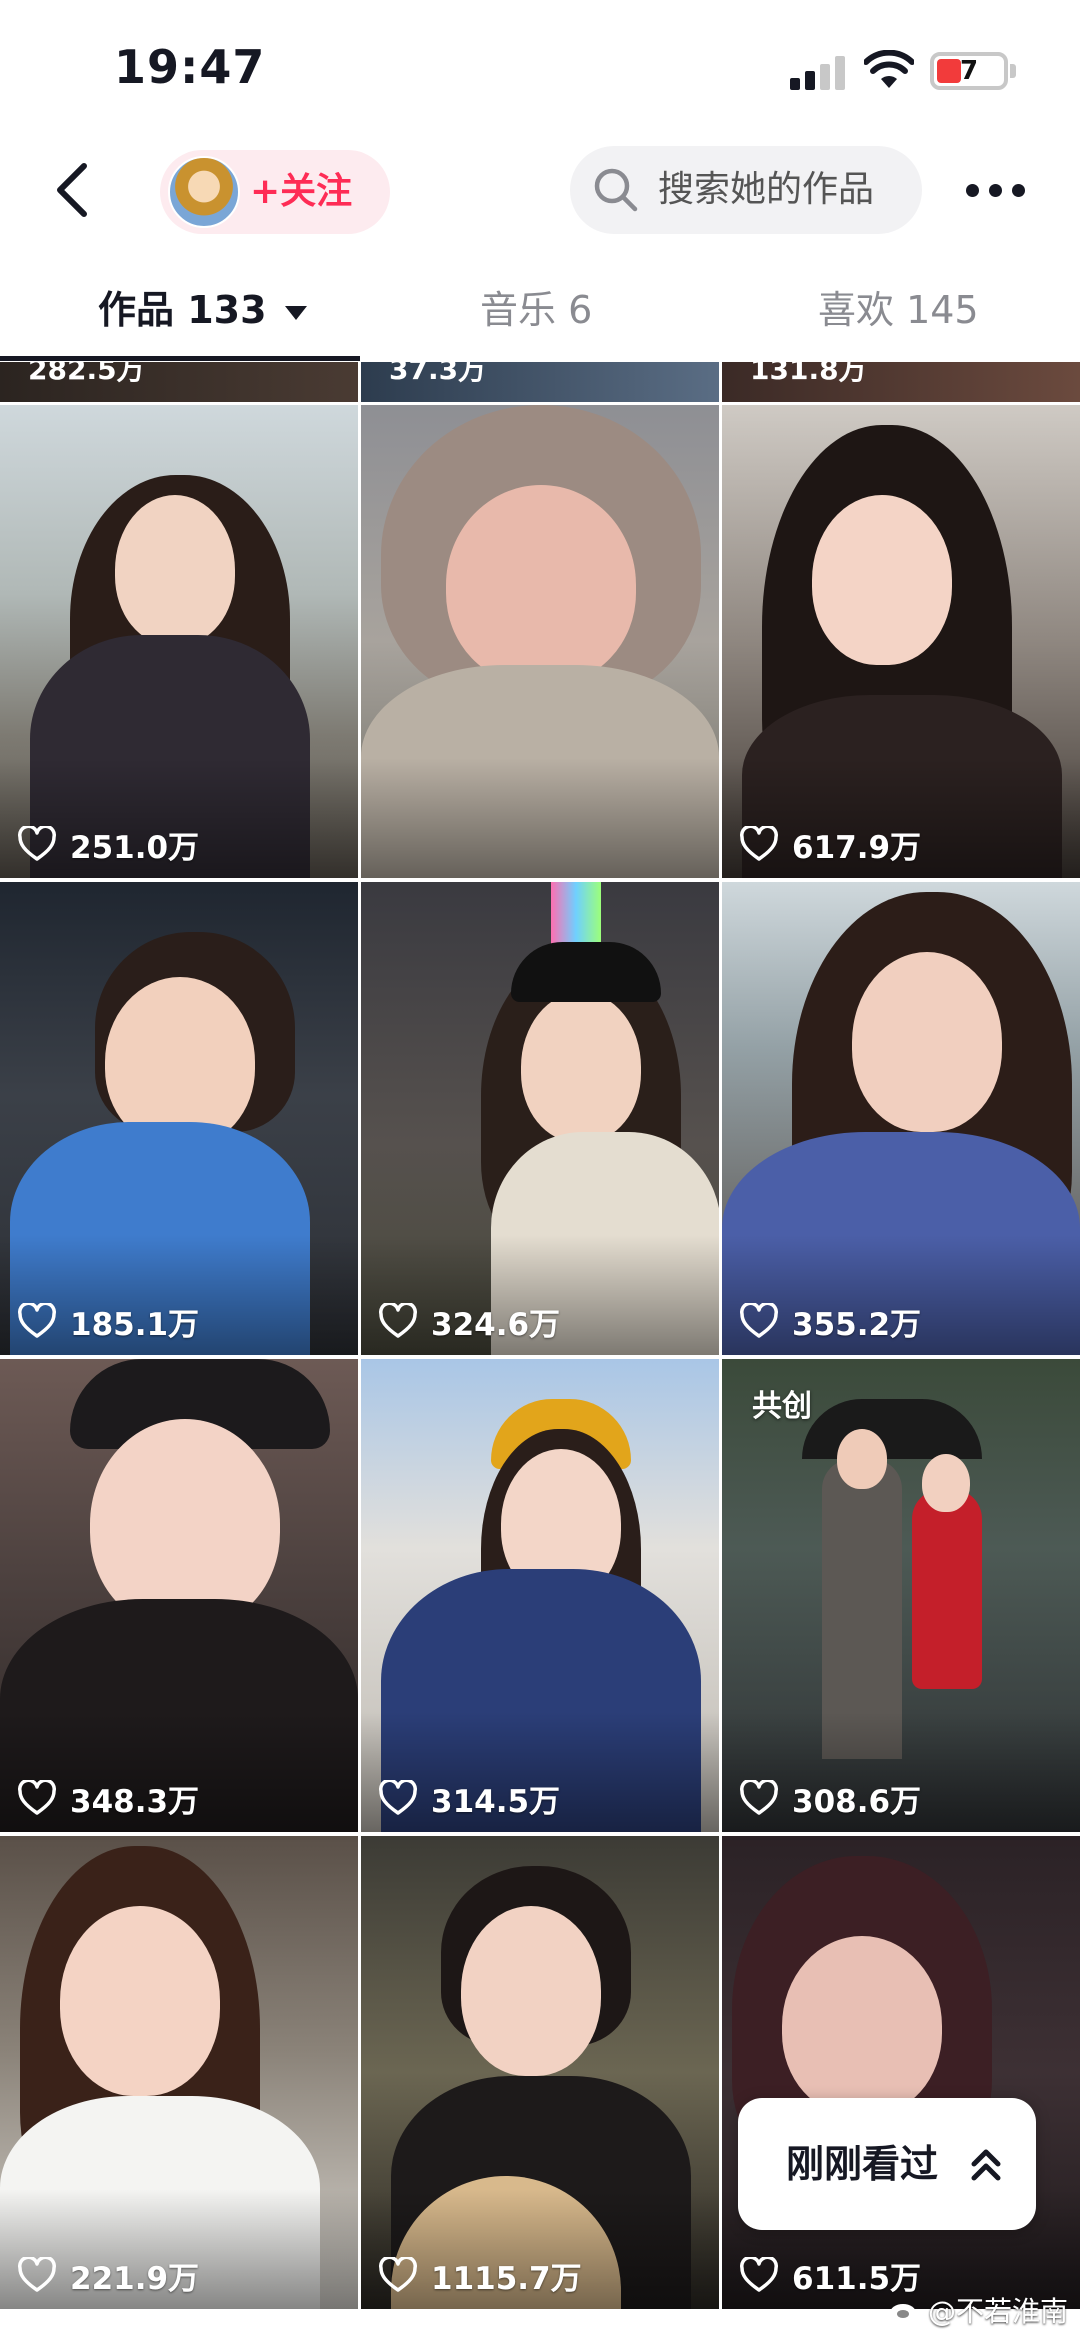 The image size is (1080, 2337). Describe the element at coordinates (862, 2164) in the screenshot. I see `recently-viewed-label: 刚刚看过` at that location.